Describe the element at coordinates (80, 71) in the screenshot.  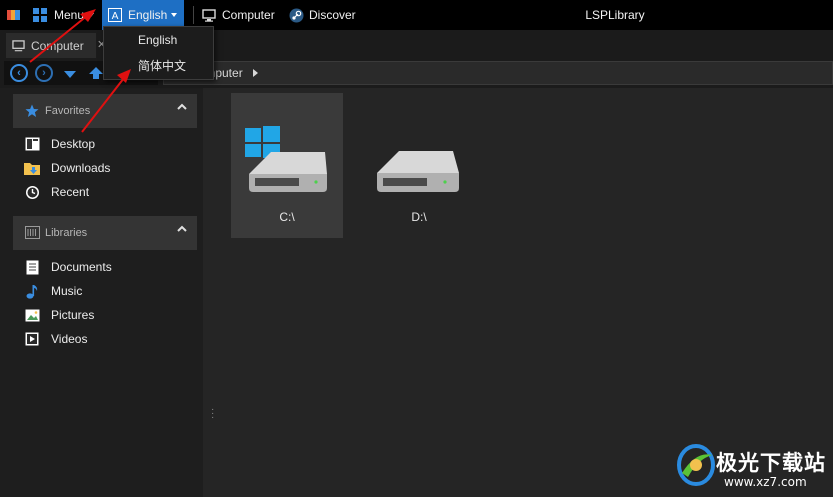
I see `annotation-arrows` at that location.